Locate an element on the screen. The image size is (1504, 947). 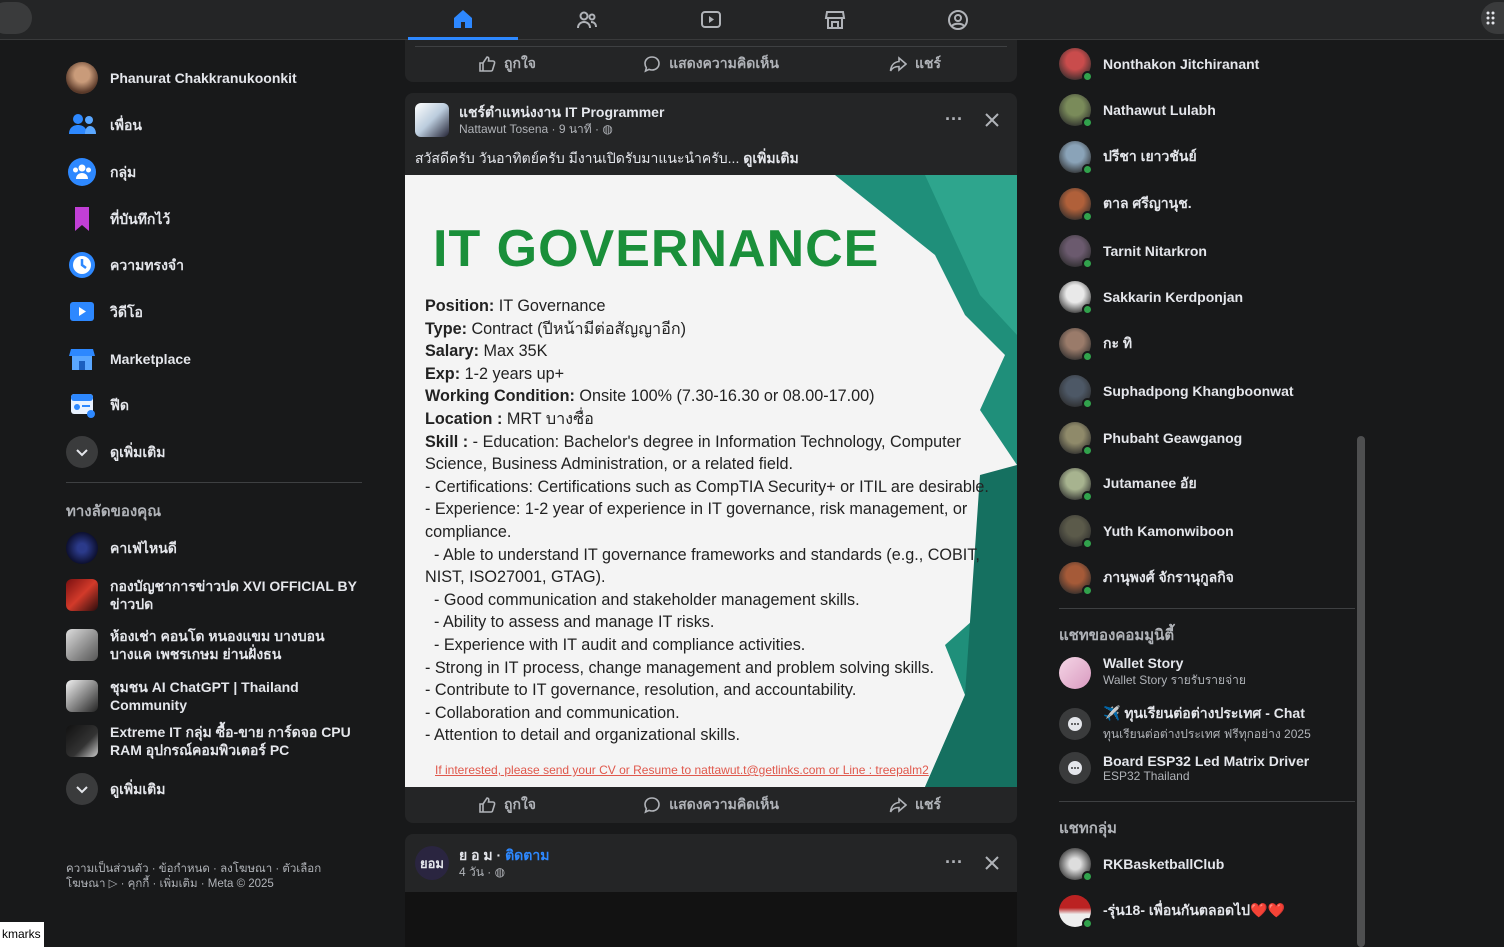
chat-sub: Wallet Story รายรับรายจ่าย is located at coordinates (1174, 680).